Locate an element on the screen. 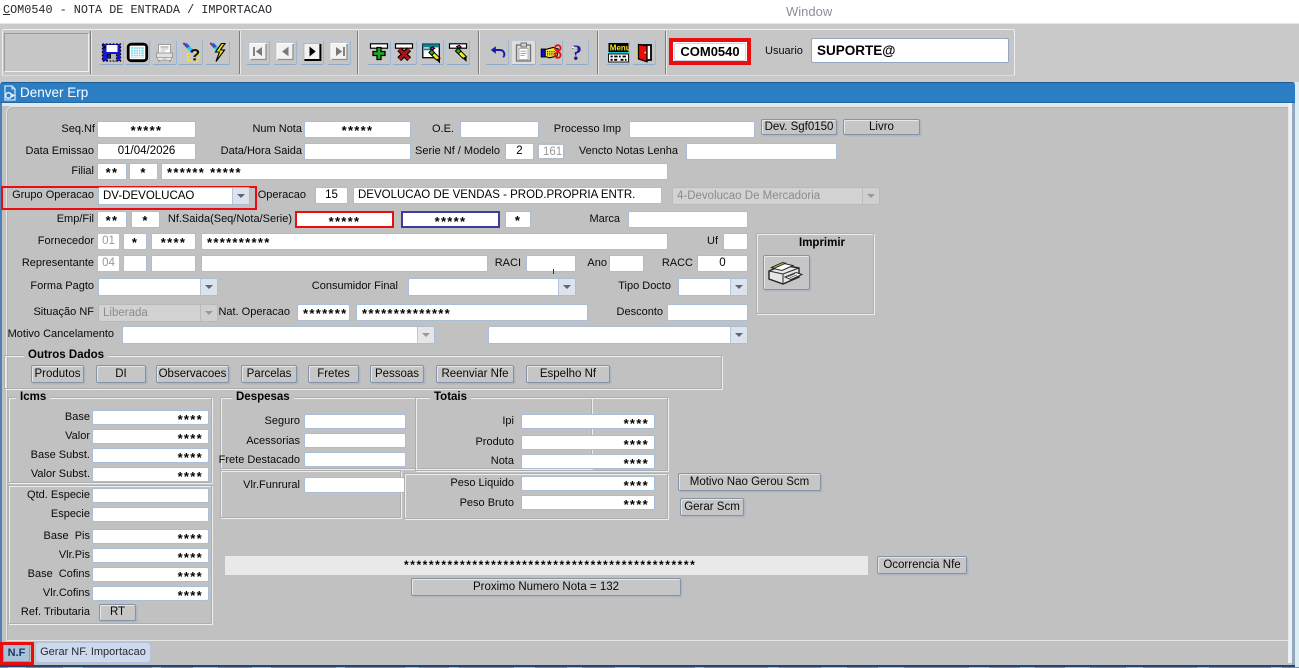 This screenshot has width=1299, height=668. svg-text: Menu is located at coordinates (620, 47).